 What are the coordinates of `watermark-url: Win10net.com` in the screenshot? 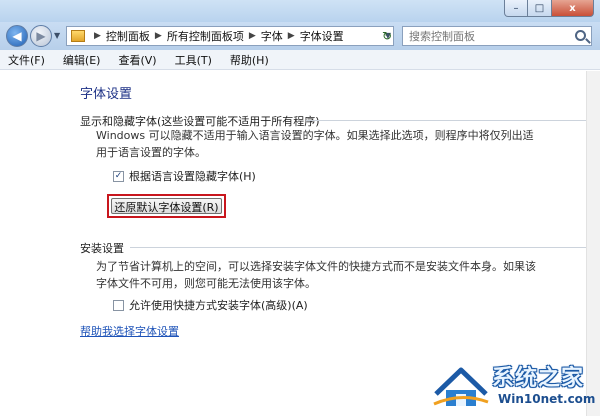 It's located at (547, 399).